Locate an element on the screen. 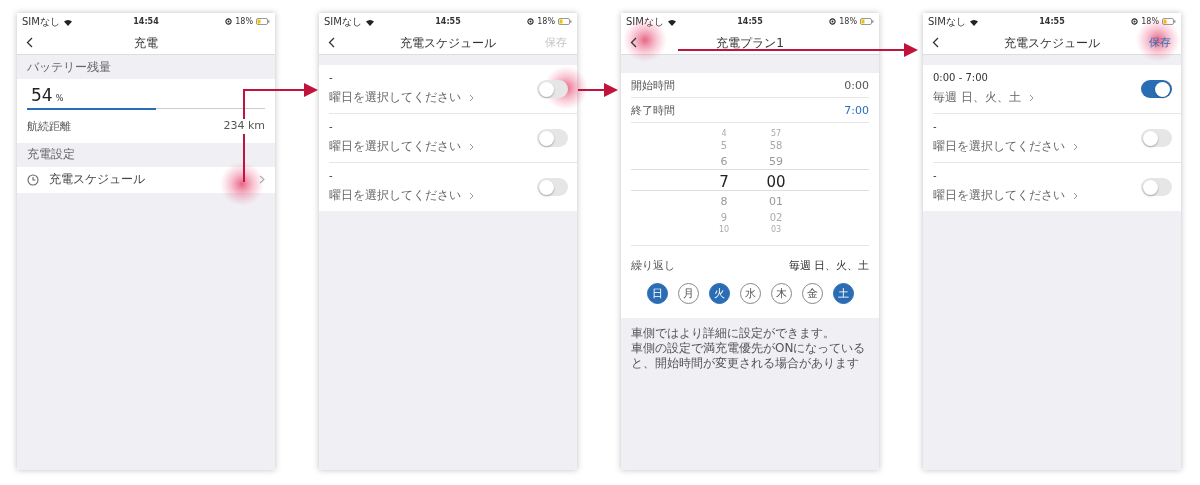 This screenshot has height=485, width=1200. note-text: 車側の設定で満充電優先がONになっていると、開始時間が変更される場合があります is located at coordinates (749, 356).